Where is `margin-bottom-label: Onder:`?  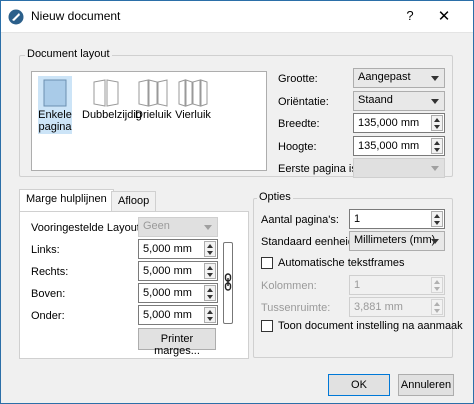
margin-bottom-label: Onder: is located at coordinates (48, 316).